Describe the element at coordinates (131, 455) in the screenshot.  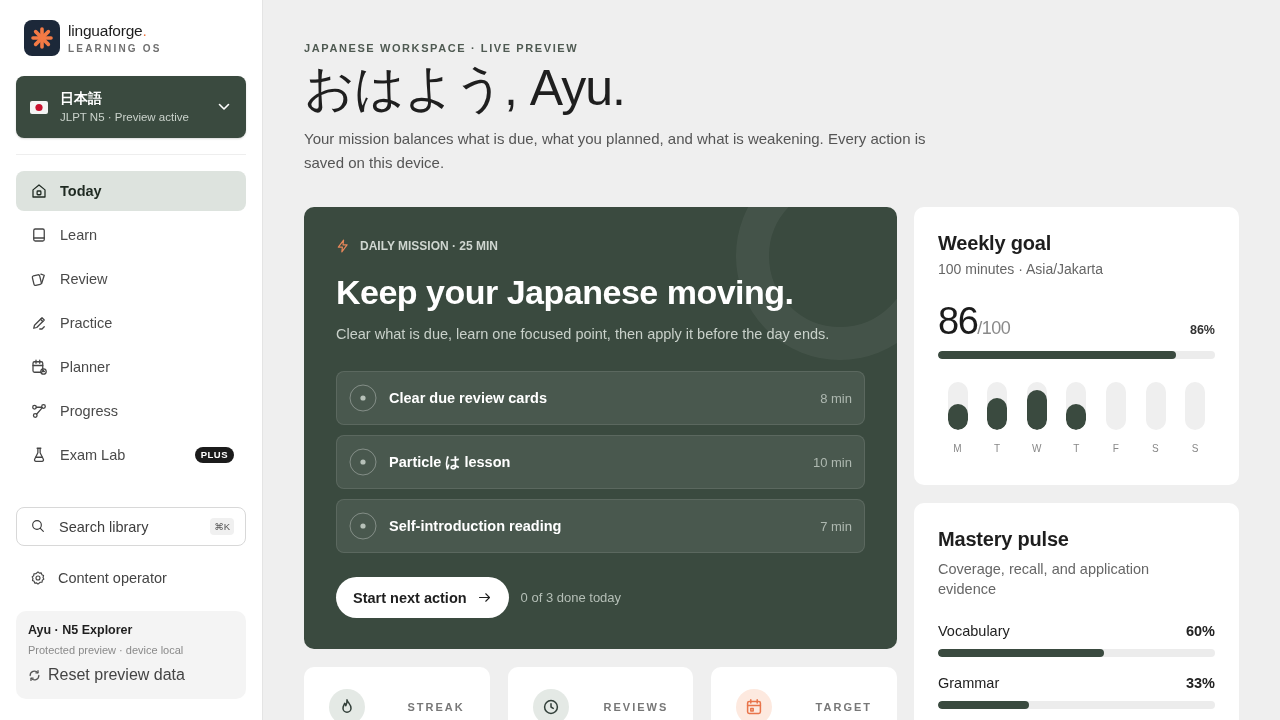
I see `nav-item: Exam Lab PLUS` at that location.